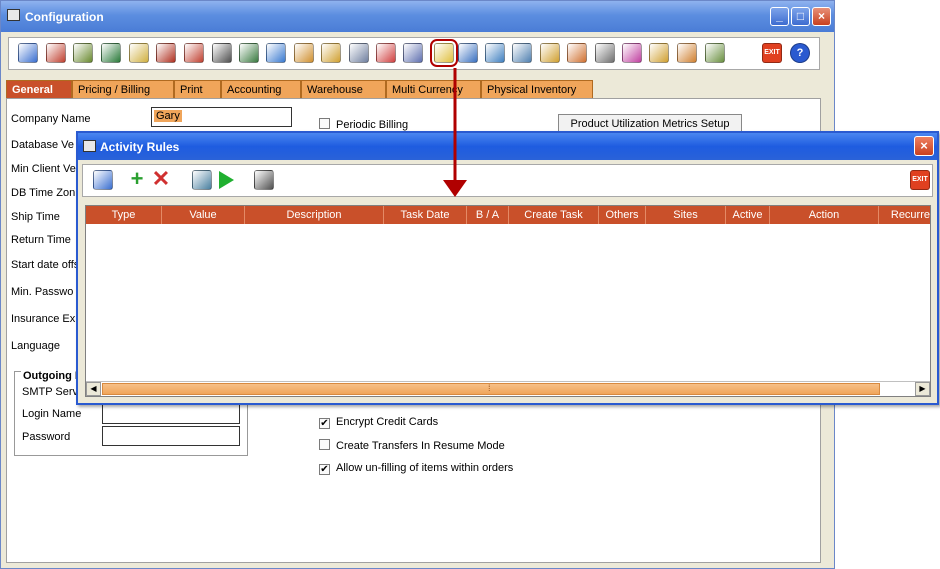 The width and height of the screenshot is (940, 569). What do you see at coordinates (577, 53) in the screenshot?
I see `settings-icon` at bounding box center [577, 53].